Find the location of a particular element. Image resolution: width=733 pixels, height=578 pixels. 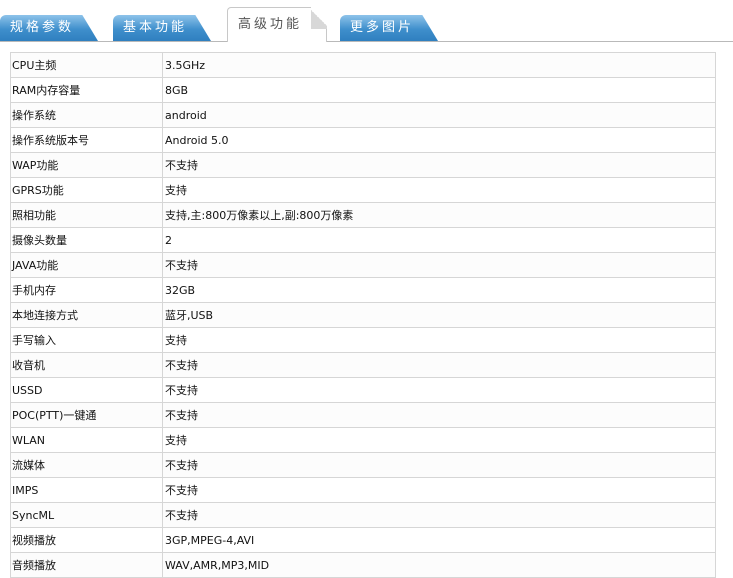

spec-name: GPRS功能 is located at coordinates (86, 190).